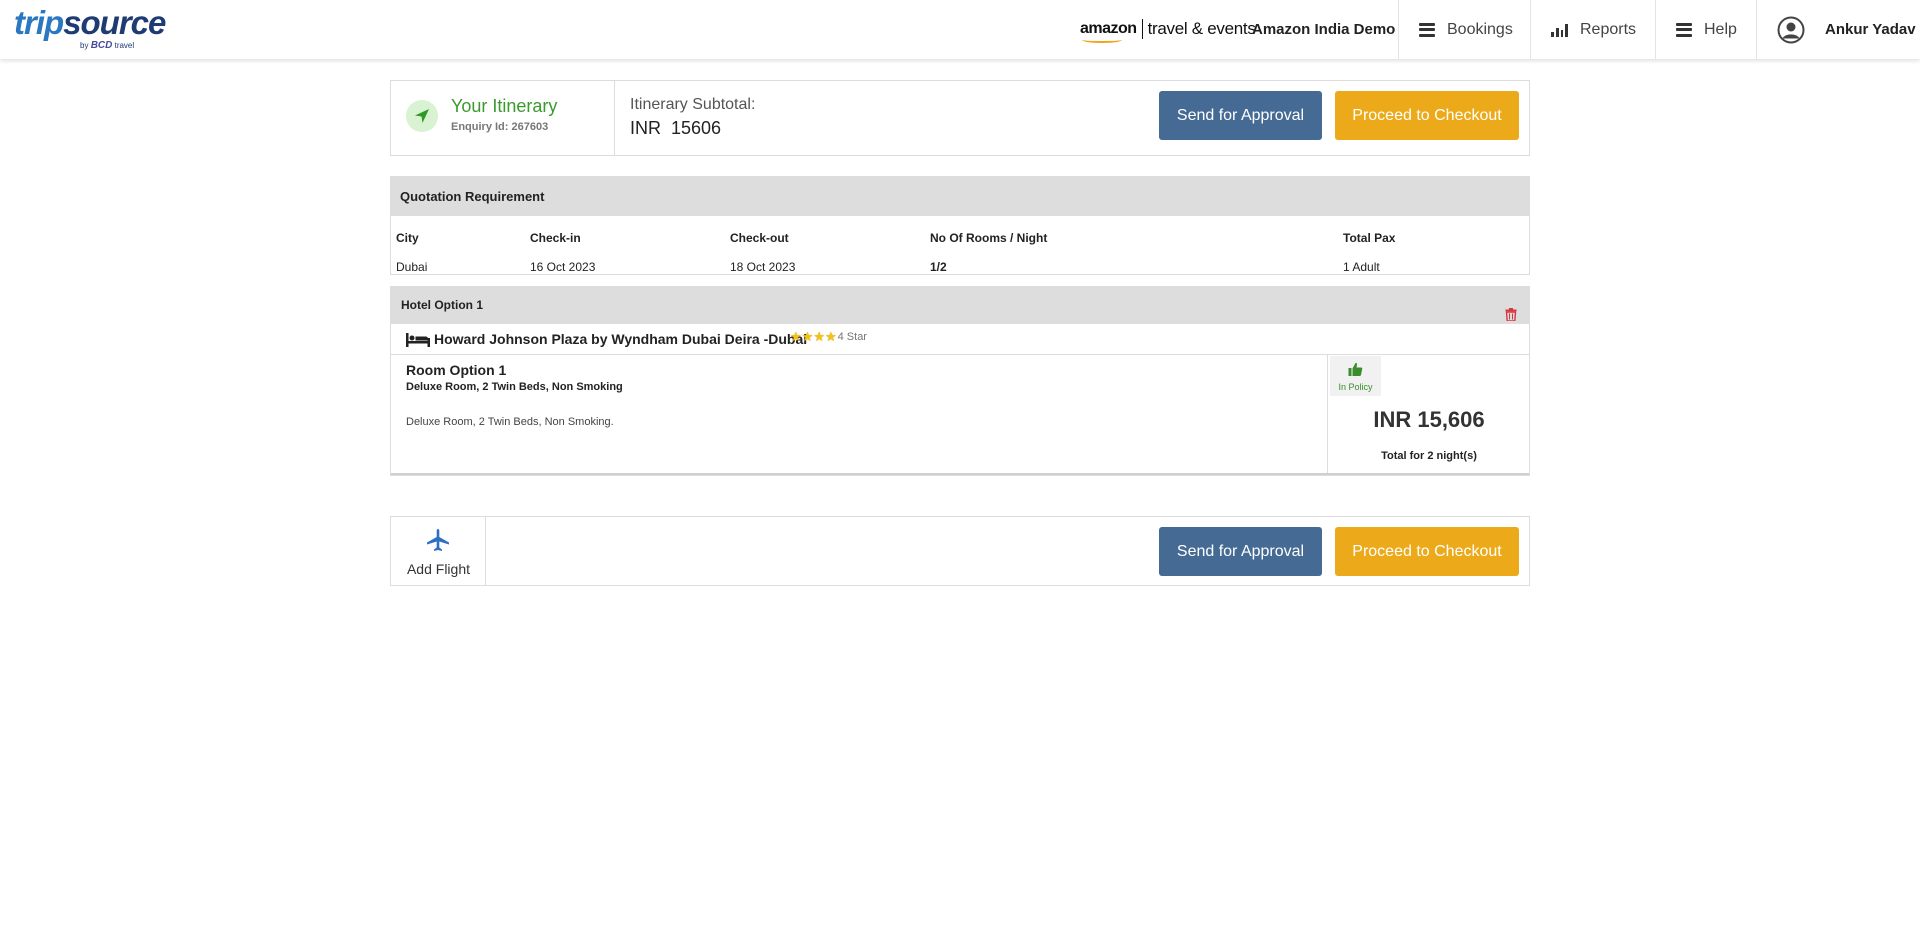 Image resolution: width=1920 pixels, height=928 pixels. What do you see at coordinates (1429, 456) in the screenshot?
I see `price-note: Total for 2 night(s)` at bounding box center [1429, 456].